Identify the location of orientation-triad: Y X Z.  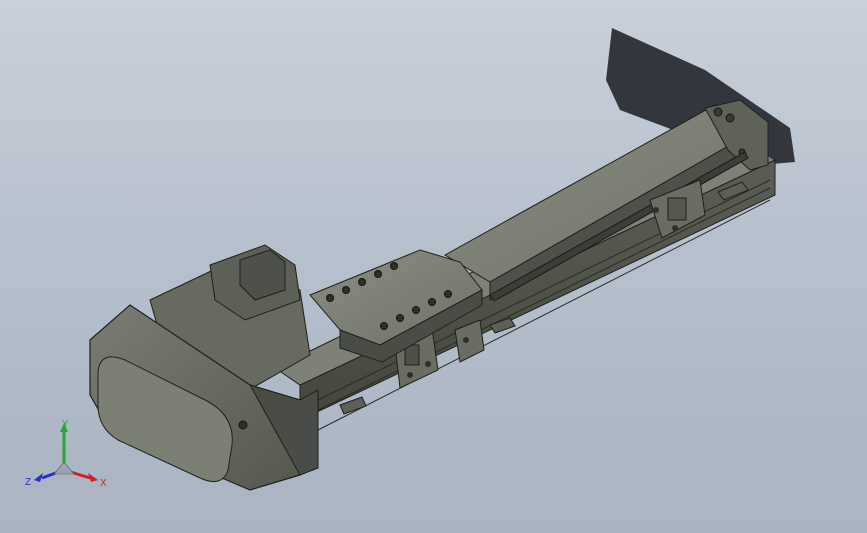
(66, 454).